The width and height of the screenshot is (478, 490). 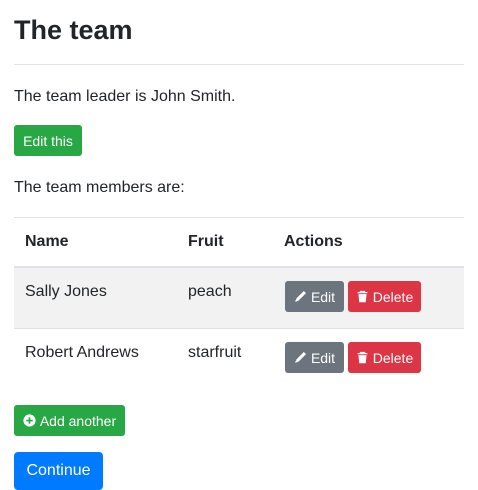 What do you see at coordinates (239, 217) in the screenshot?
I see `table-top-border` at bounding box center [239, 217].